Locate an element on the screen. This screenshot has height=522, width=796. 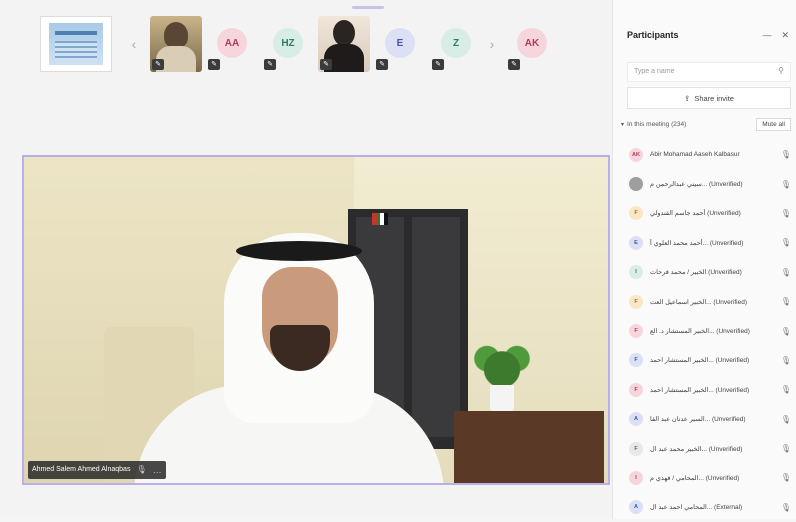
chevron-down-icon: ▾ is located at coordinates (623, 124).